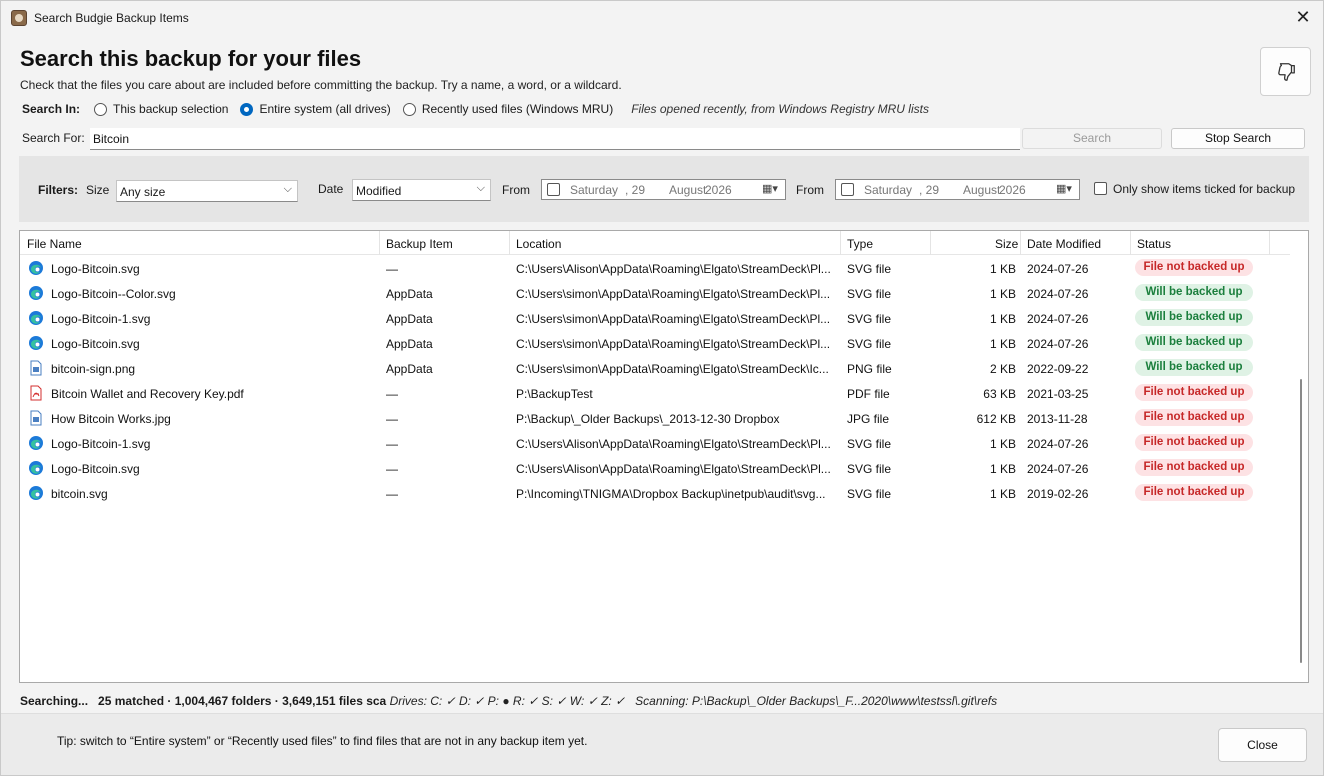 The width and height of the screenshot is (1324, 776). Describe the element at coordinates (868, 394) in the screenshot. I see `type-cell: PDF file` at that location.